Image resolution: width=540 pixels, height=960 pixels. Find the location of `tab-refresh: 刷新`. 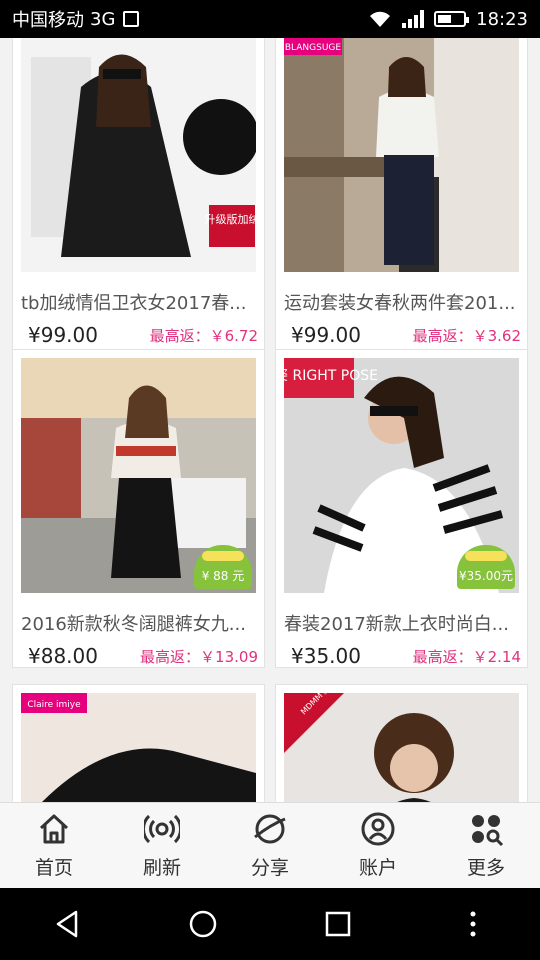

tab-refresh: 刷新 is located at coordinates (162, 845).